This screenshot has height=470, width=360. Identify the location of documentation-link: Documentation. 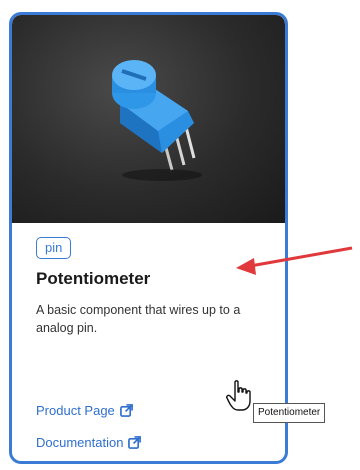
(89, 442).